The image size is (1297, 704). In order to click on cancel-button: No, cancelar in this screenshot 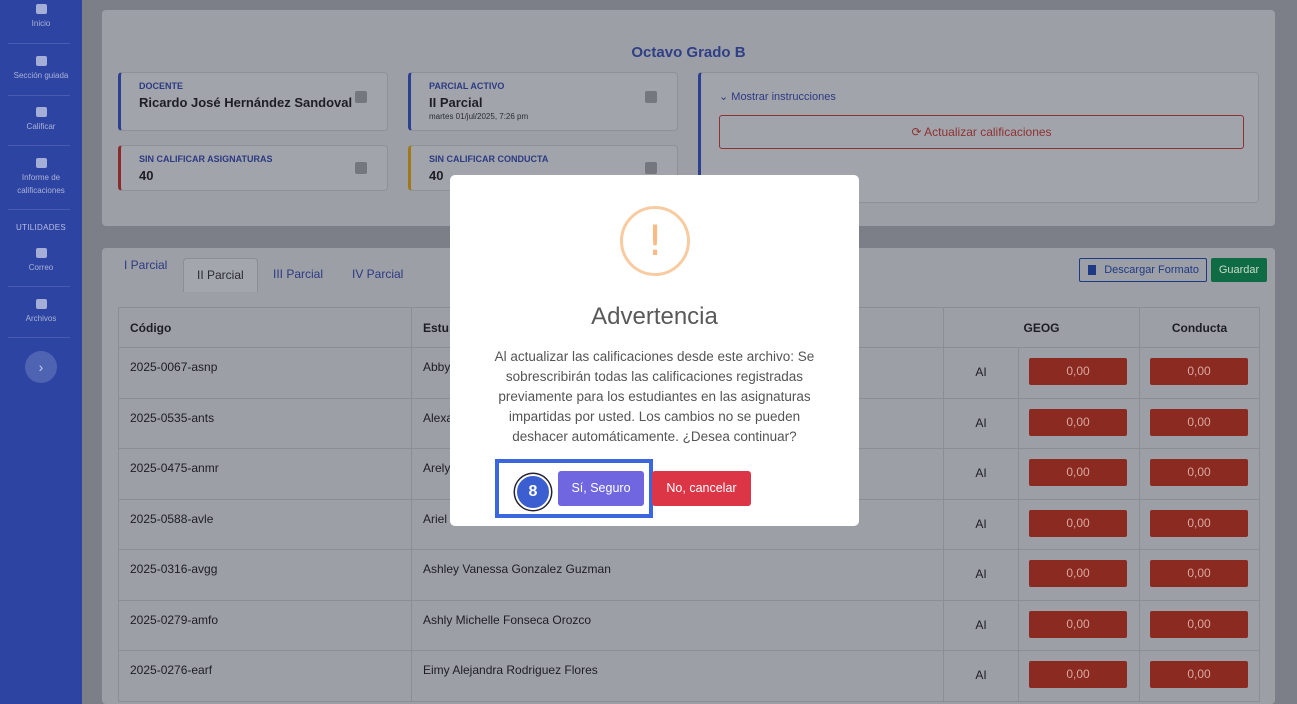, I will do `click(701, 488)`.